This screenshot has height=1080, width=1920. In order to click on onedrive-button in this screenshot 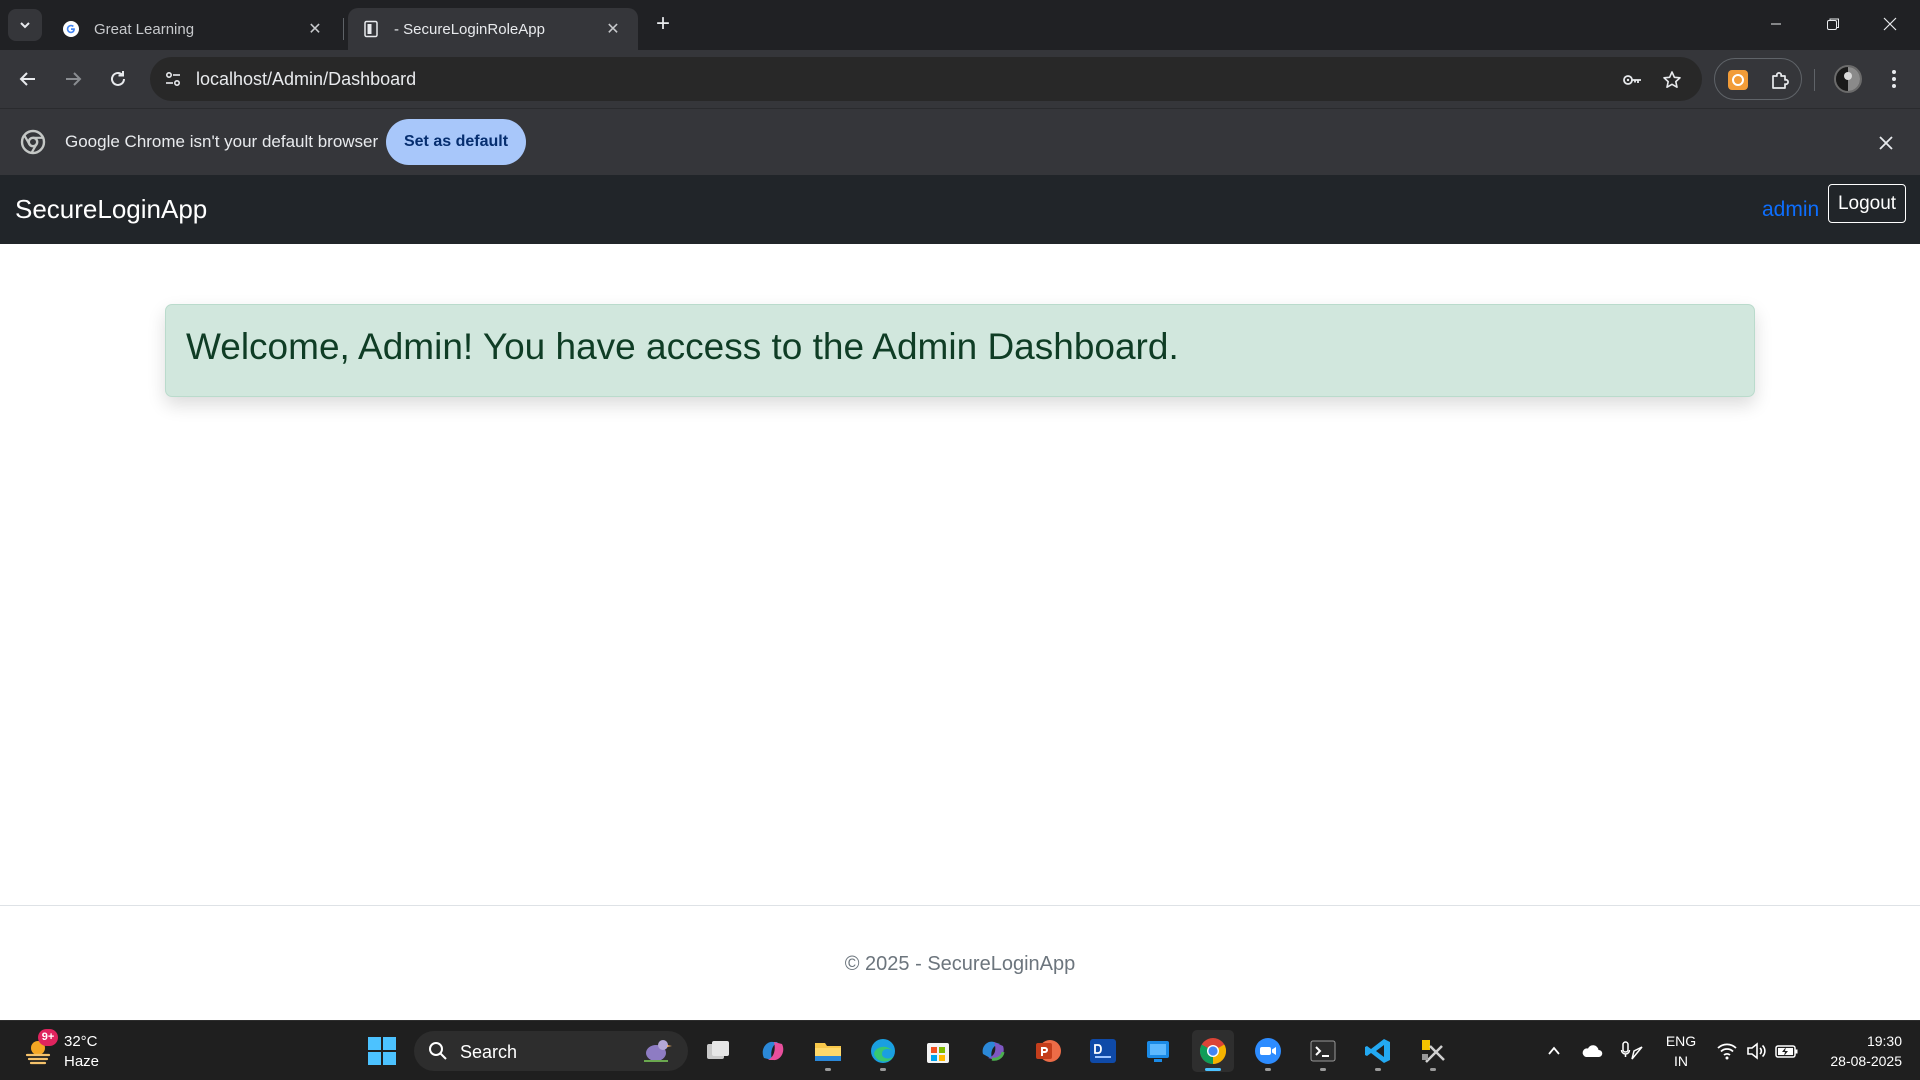, I will do `click(1592, 1051)`.